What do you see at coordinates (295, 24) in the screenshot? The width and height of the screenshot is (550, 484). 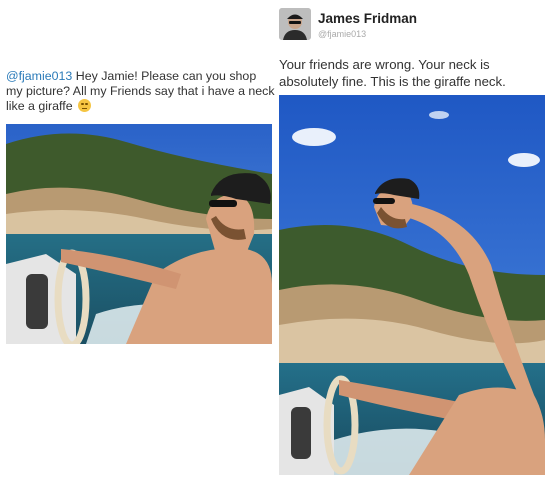 I see `author-avatar` at bounding box center [295, 24].